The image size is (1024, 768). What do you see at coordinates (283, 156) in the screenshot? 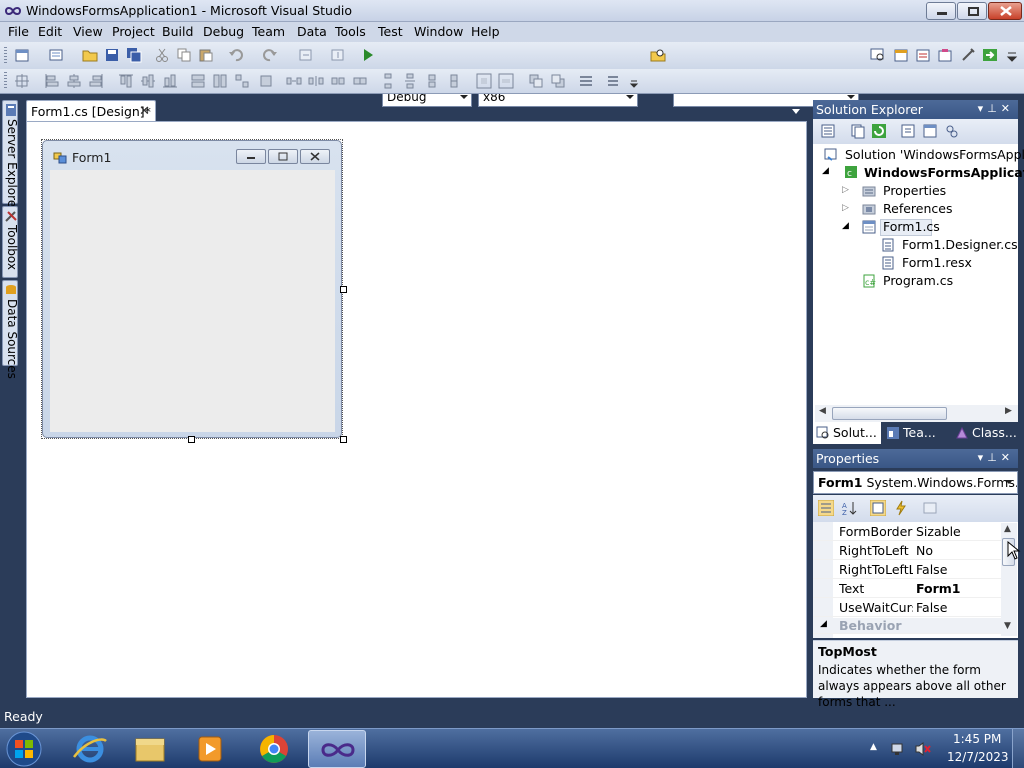
I see `form-maximize-button` at bounding box center [283, 156].